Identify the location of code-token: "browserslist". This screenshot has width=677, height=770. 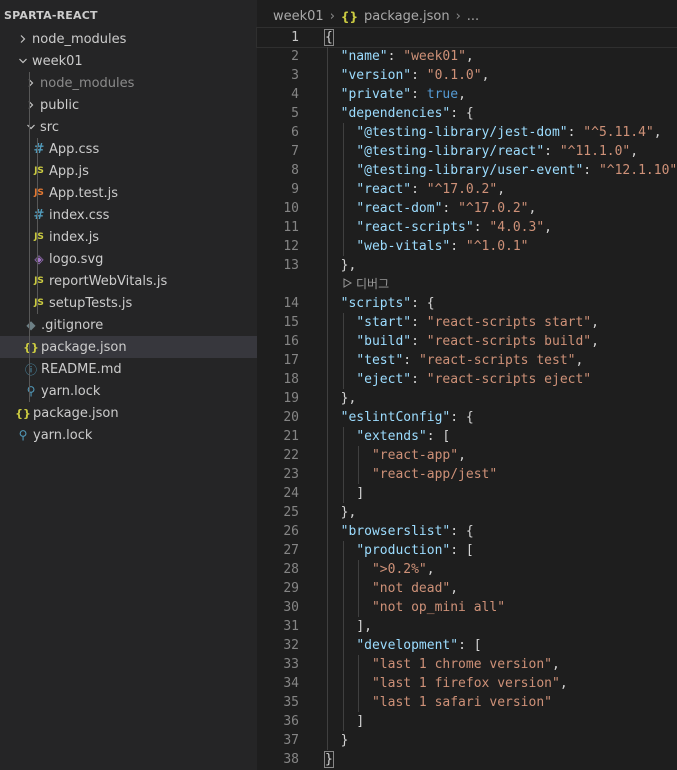
(395, 531).